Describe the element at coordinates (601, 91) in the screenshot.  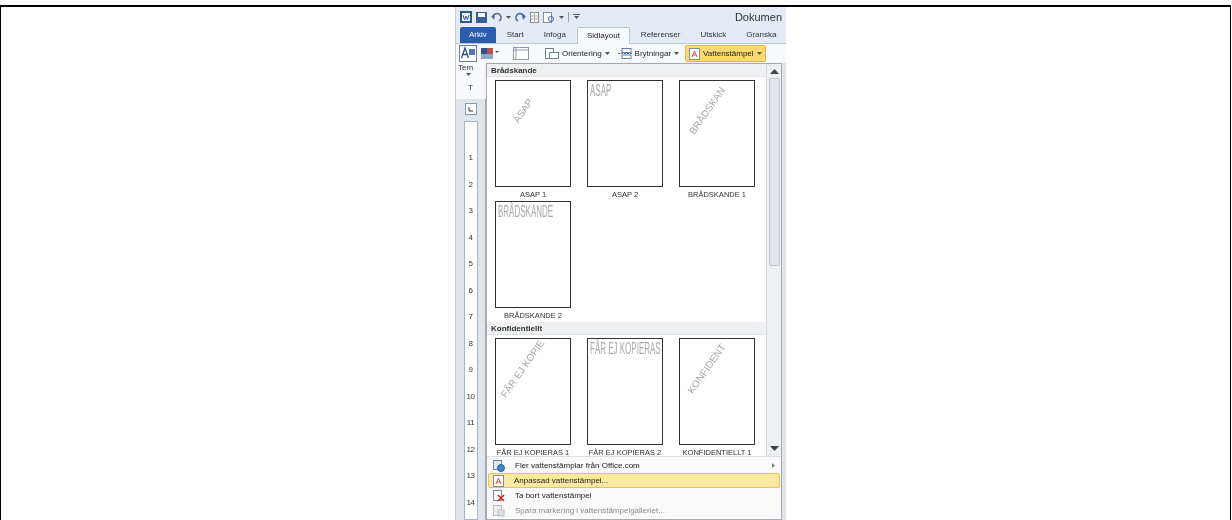
I see `watermark-text: ASAP` at that location.